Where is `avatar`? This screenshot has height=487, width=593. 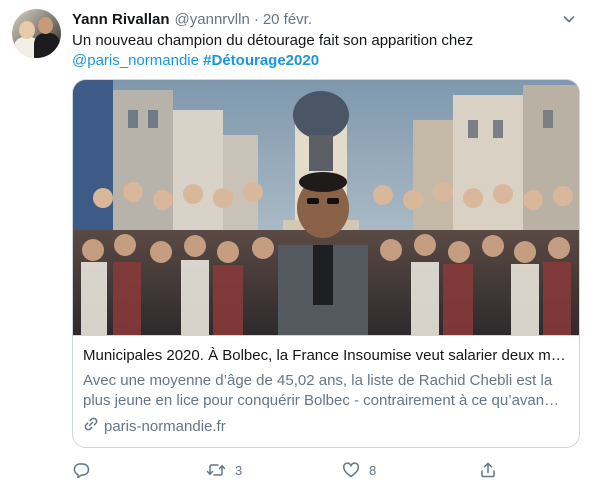 avatar is located at coordinates (36, 33).